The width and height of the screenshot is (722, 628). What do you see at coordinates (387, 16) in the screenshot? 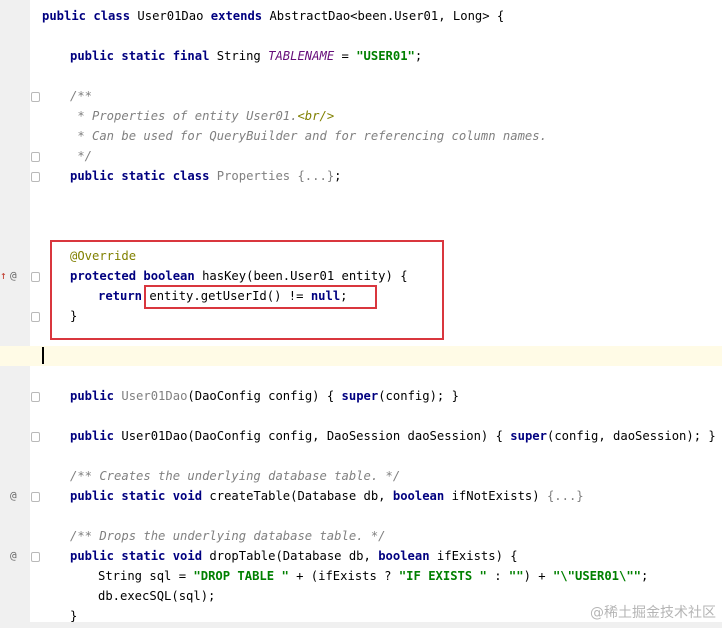
I see `superclass: AbstractDao<been.User01, Long> {` at bounding box center [387, 16].